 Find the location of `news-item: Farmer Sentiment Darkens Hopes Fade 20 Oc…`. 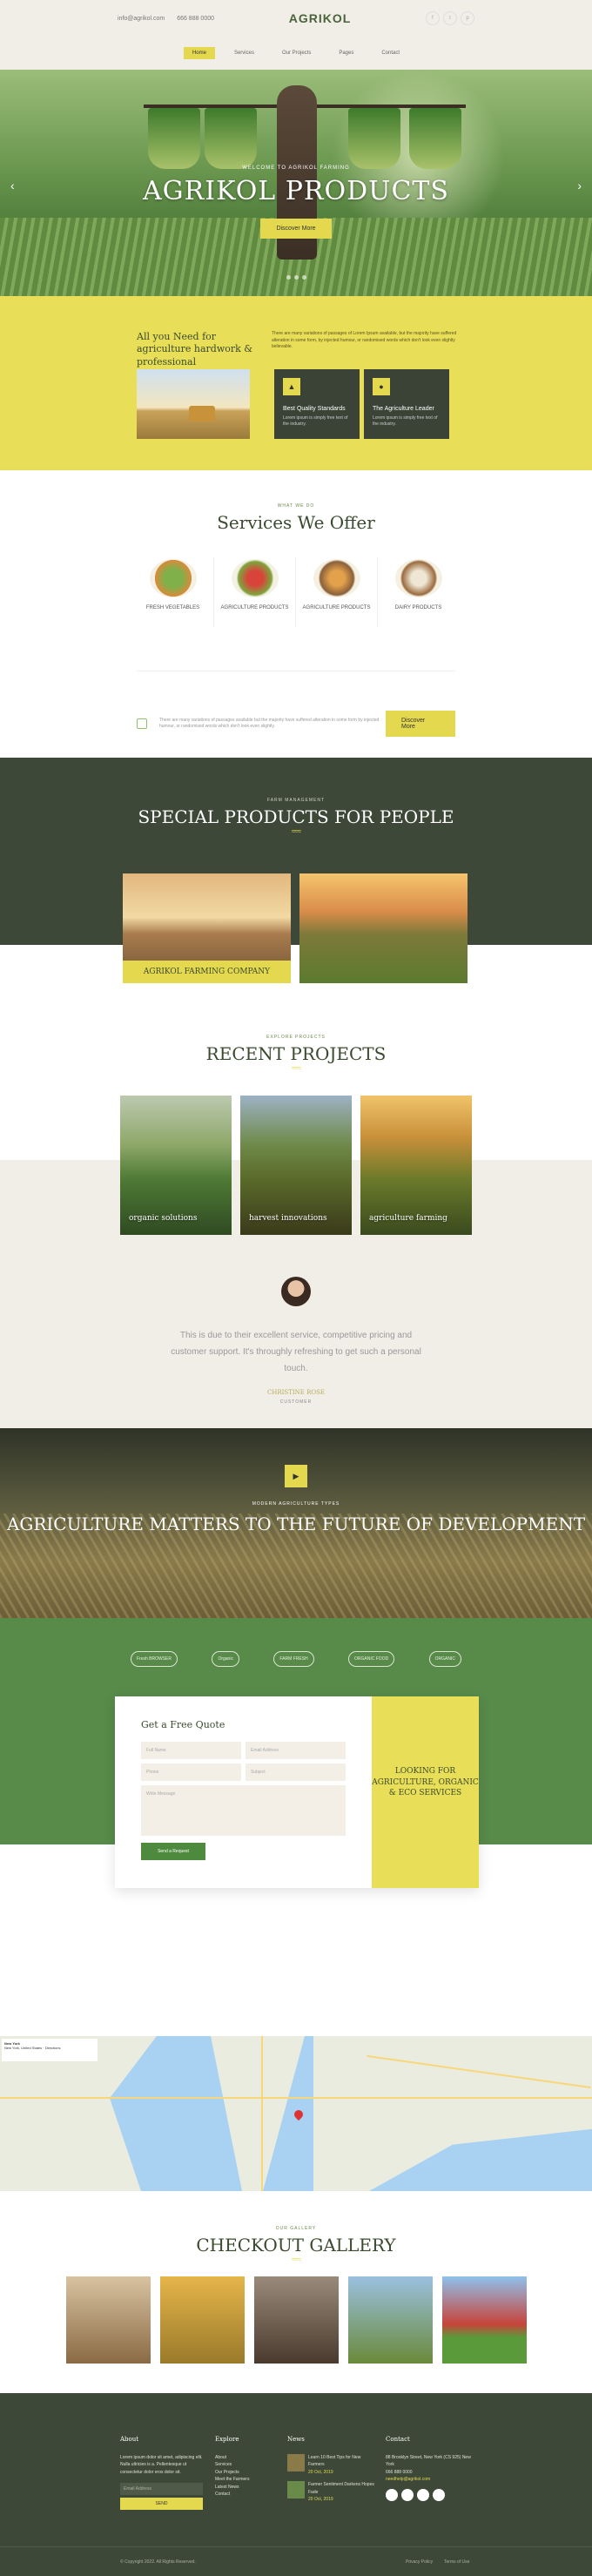

news-item: Farmer Sentiment Darkens Hopes Fade 20 Oc… is located at coordinates (330, 2493).